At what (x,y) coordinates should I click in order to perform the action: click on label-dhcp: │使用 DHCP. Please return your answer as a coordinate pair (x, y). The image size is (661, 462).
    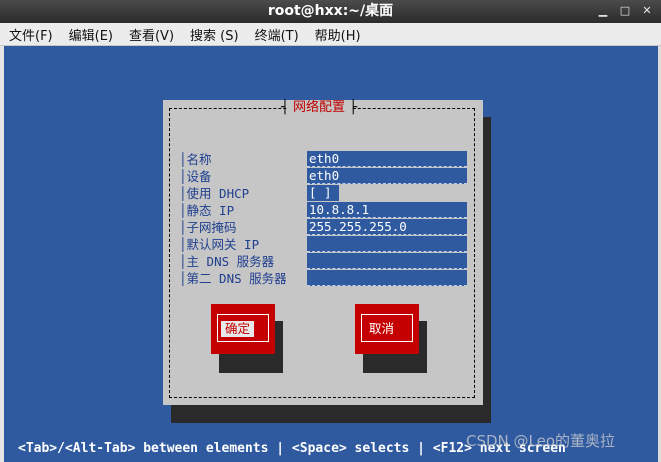
    Looking at the image, I should click on (214, 193).